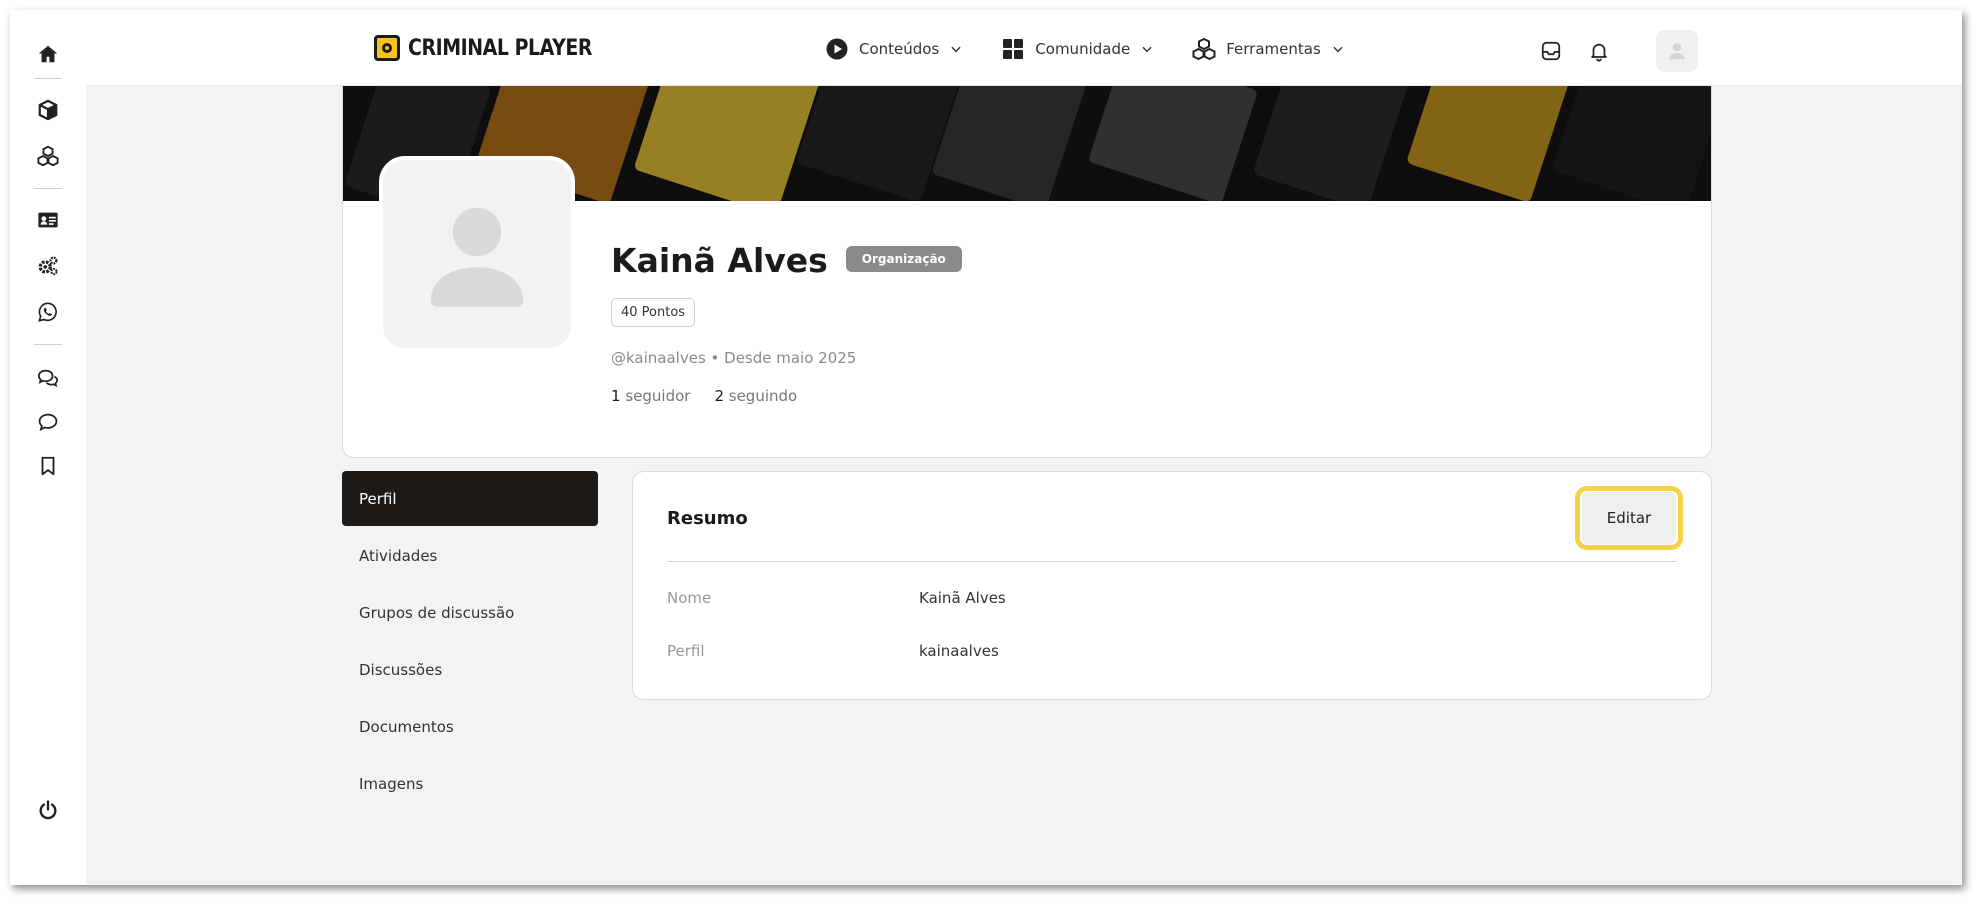  What do you see at coordinates (1013, 49) in the screenshot?
I see `grid-icon` at bounding box center [1013, 49].